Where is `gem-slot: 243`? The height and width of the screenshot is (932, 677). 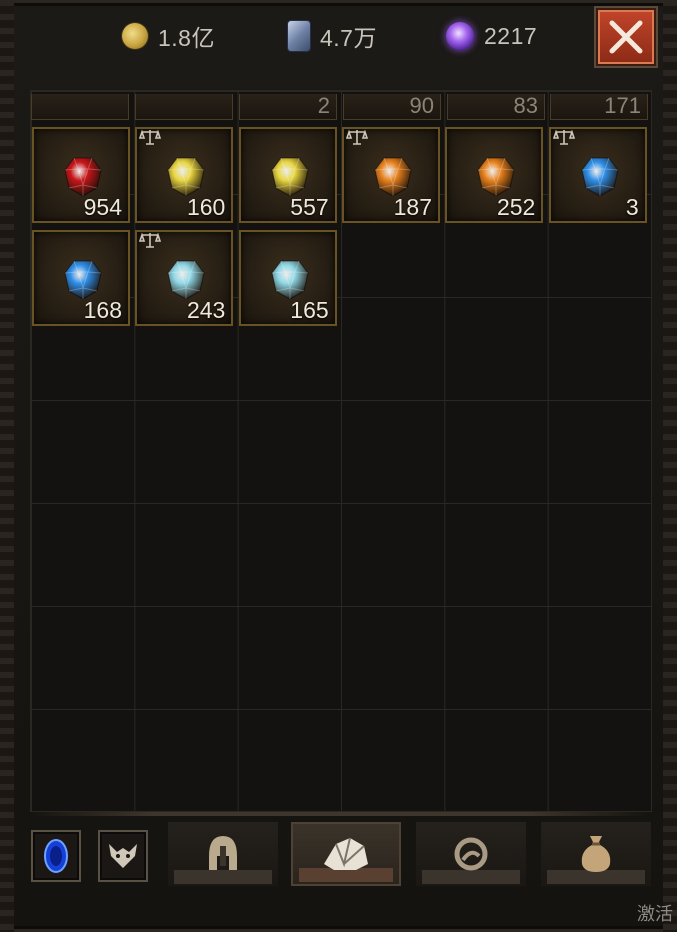 gem-slot: 243 is located at coordinates (184, 278).